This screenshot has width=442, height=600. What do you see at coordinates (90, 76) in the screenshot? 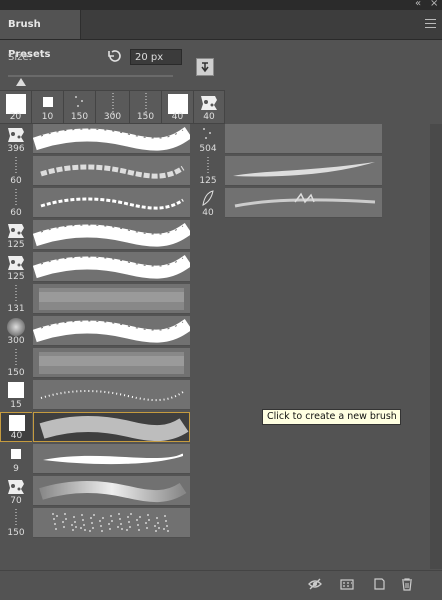
I see `size-slider-track` at bounding box center [90, 76].